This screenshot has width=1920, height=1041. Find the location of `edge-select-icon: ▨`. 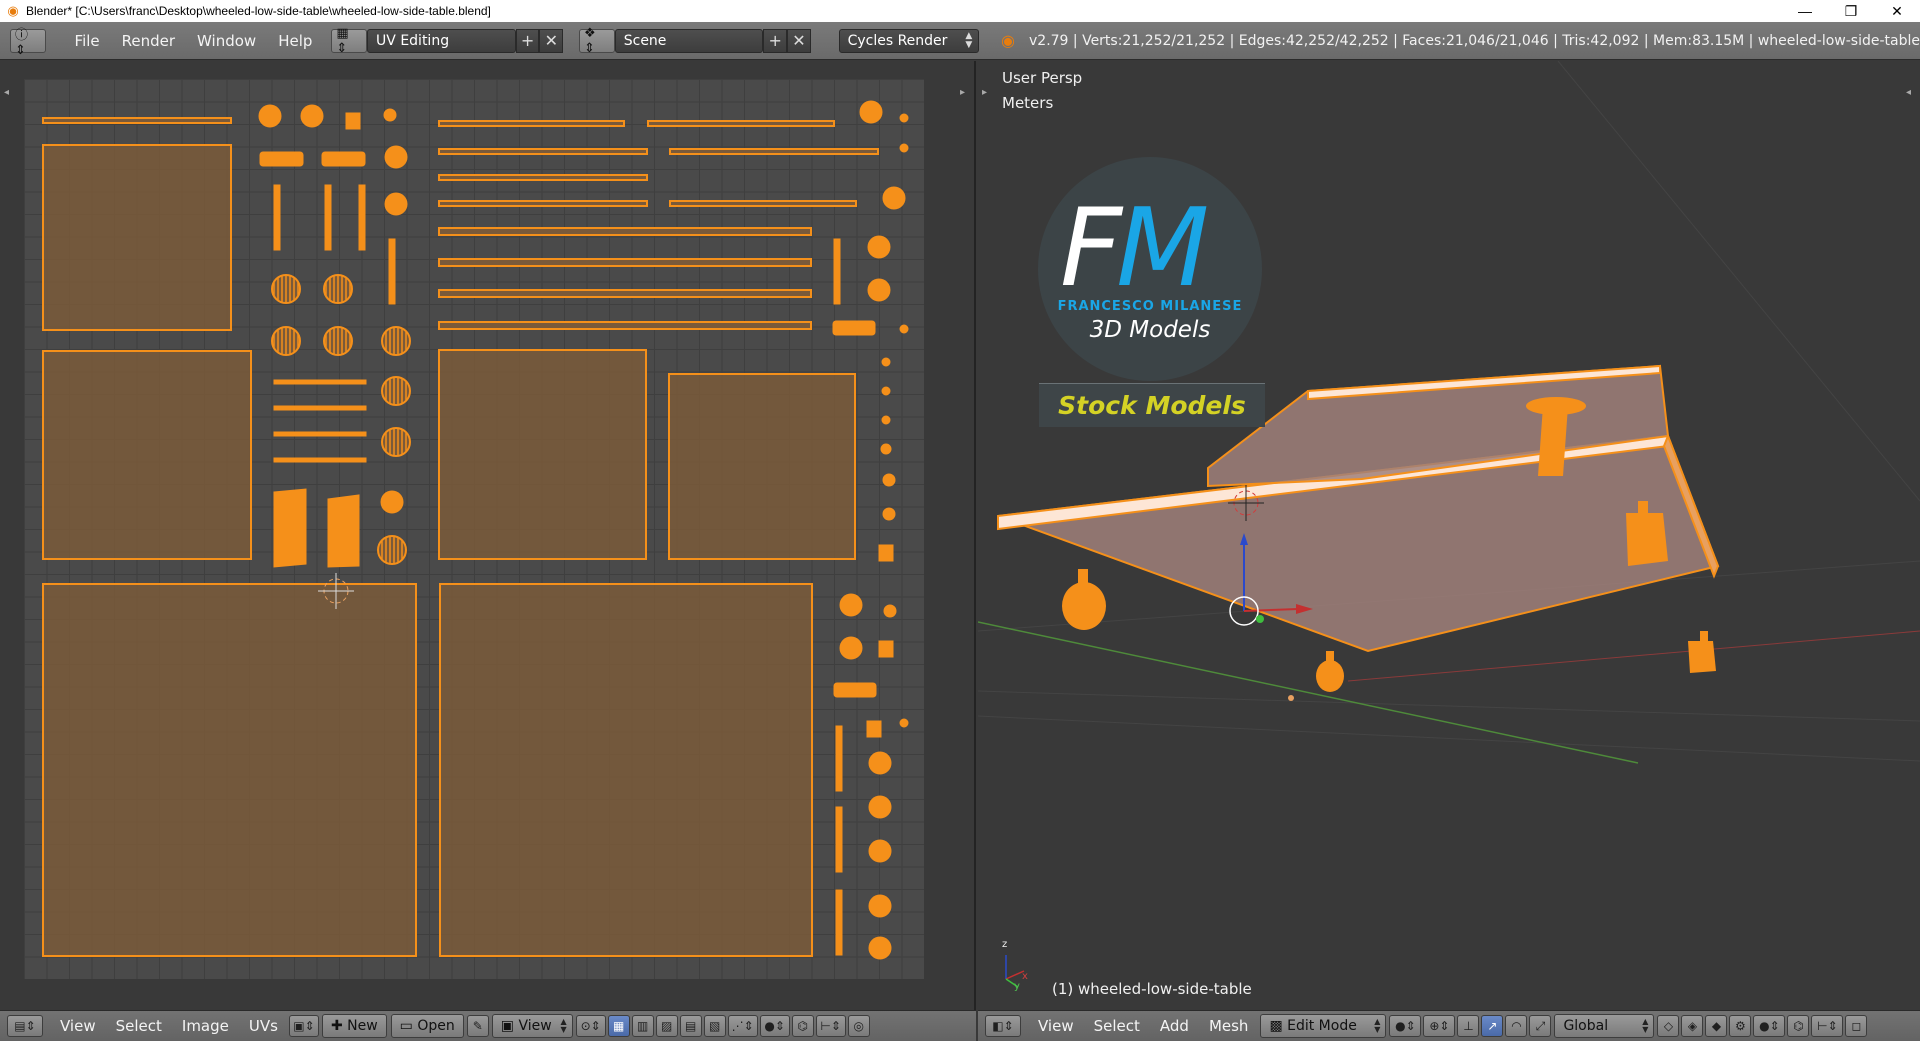

edge-select-icon: ▨ is located at coordinates (666, 1026).